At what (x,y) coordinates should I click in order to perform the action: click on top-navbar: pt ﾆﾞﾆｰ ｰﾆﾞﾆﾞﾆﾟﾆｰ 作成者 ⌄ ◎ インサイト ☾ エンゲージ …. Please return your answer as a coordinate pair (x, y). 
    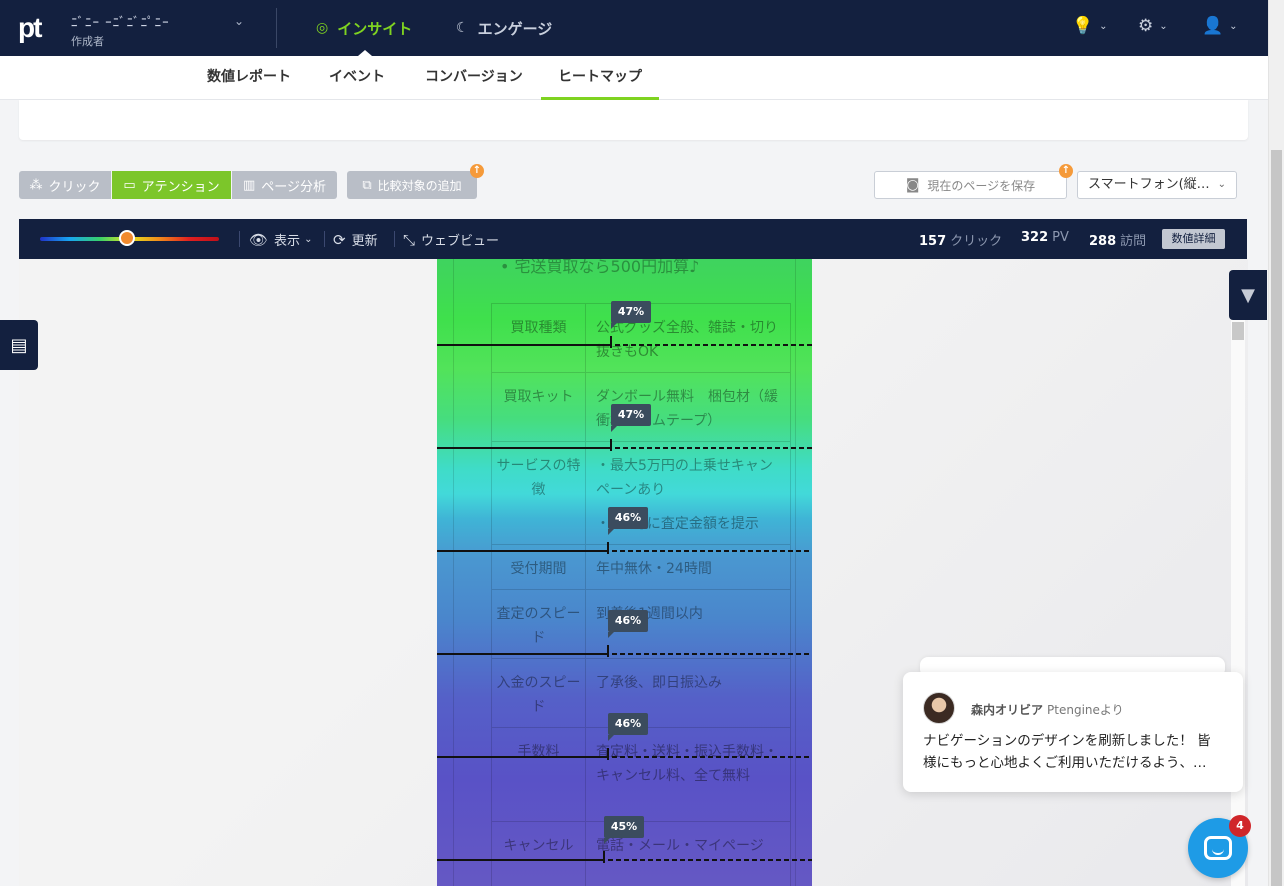
    Looking at the image, I should click on (634, 28).